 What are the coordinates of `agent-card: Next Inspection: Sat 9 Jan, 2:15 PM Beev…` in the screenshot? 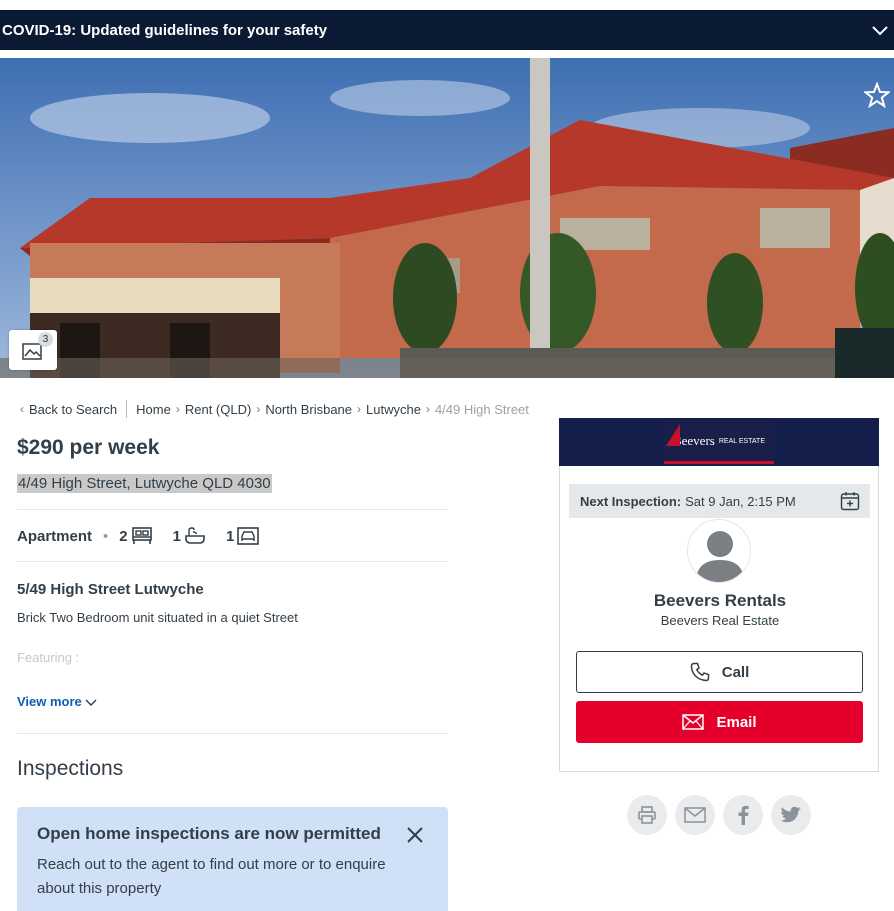 It's located at (719, 619).